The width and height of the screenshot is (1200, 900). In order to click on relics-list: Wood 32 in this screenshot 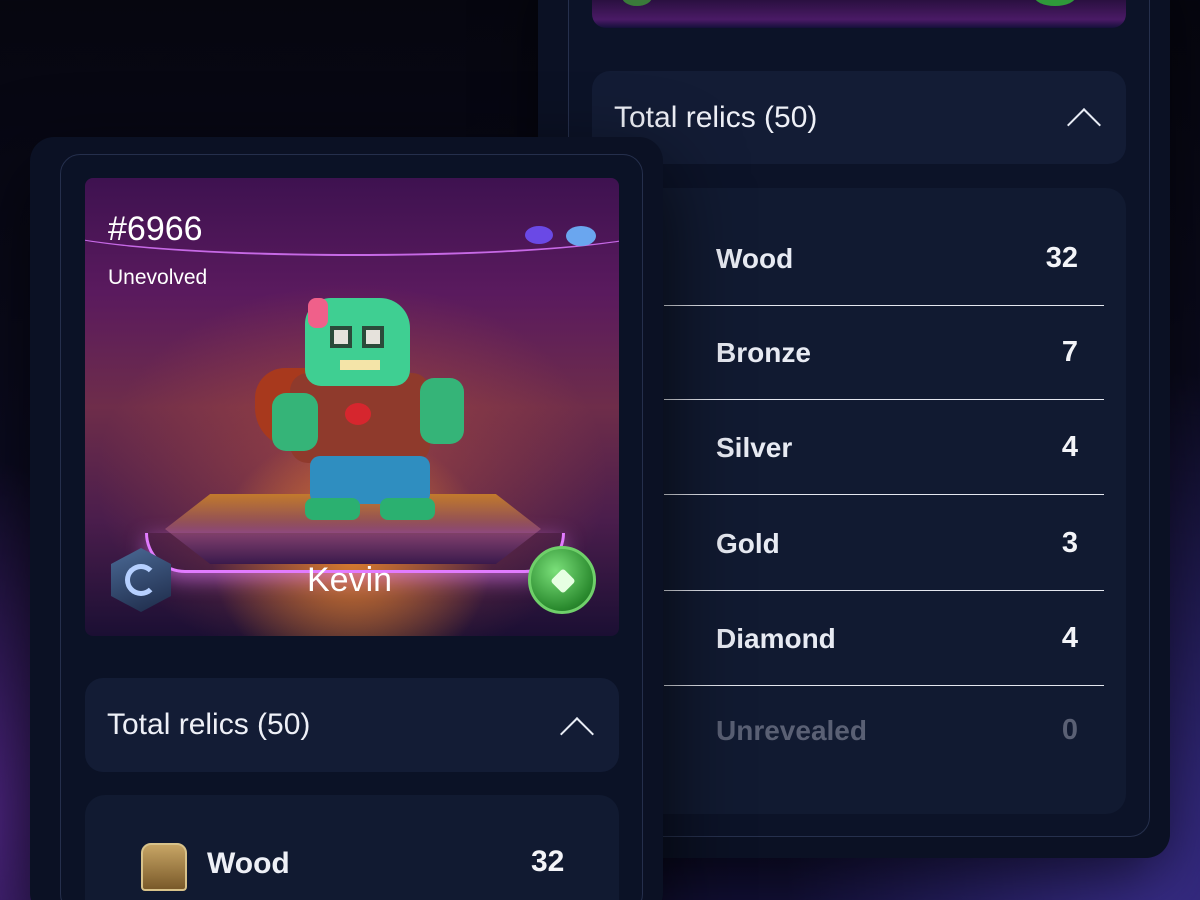, I will do `click(352, 847)`.